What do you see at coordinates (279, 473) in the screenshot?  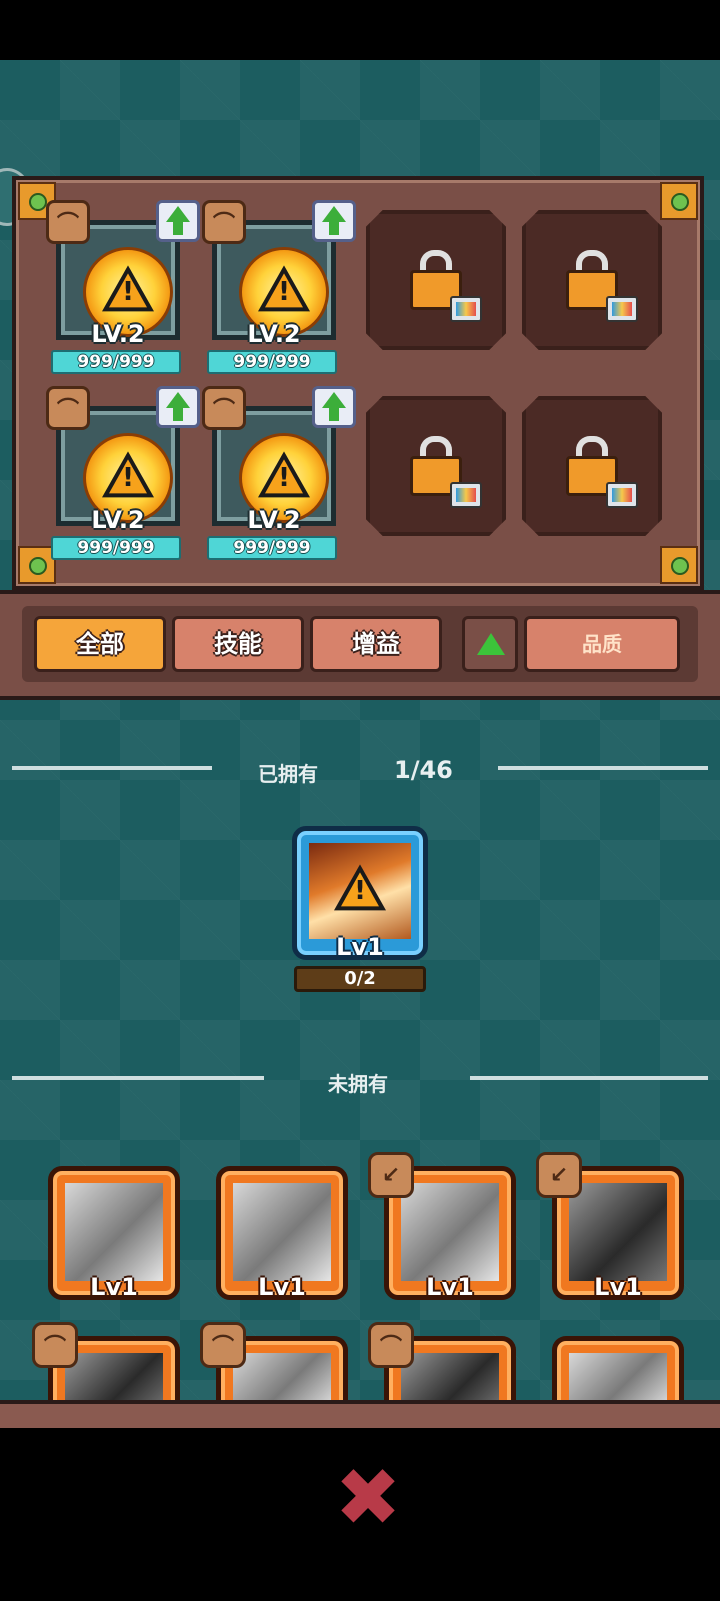 I see `equipped-slot-4: ! ⌒ LV.2 999/999` at bounding box center [279, 473].